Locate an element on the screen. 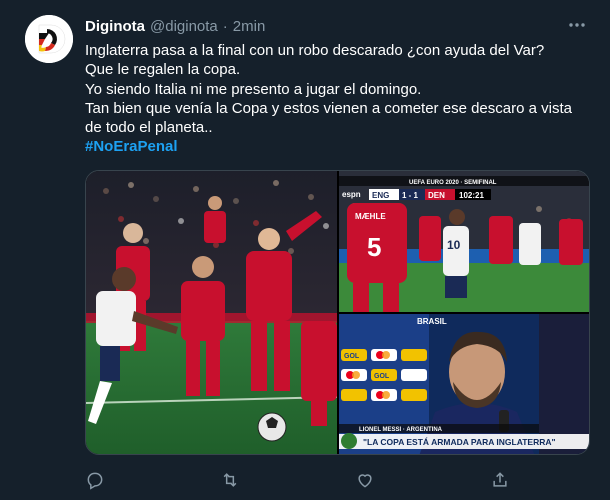 This screenshot has height=500, width=610. sponsor-board: GOL GOL is located at coordinates (384, 375).